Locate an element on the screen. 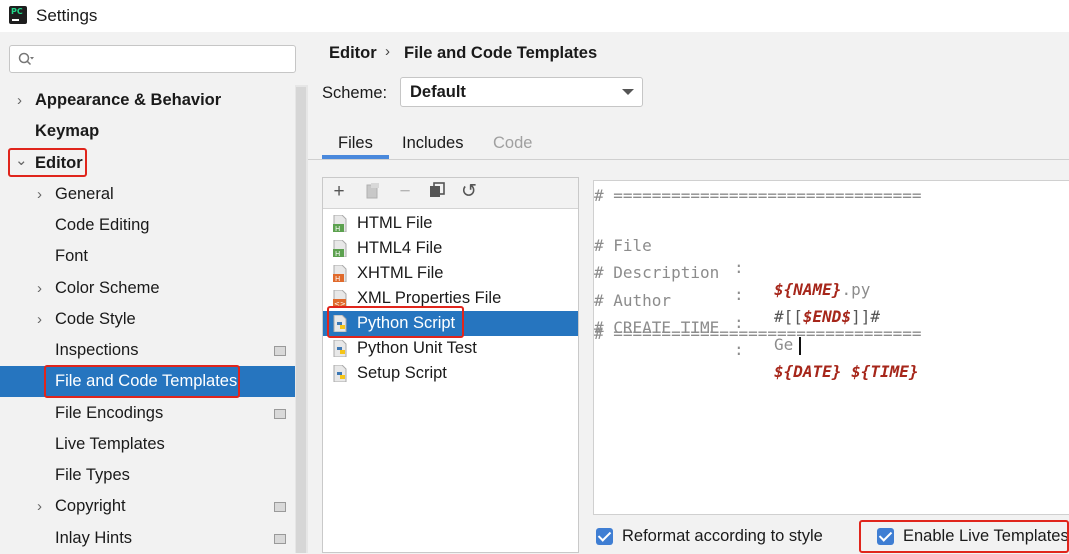 The image size is (1069, 554). sidebar-item-general: › General is located at coordinates (147, 194).